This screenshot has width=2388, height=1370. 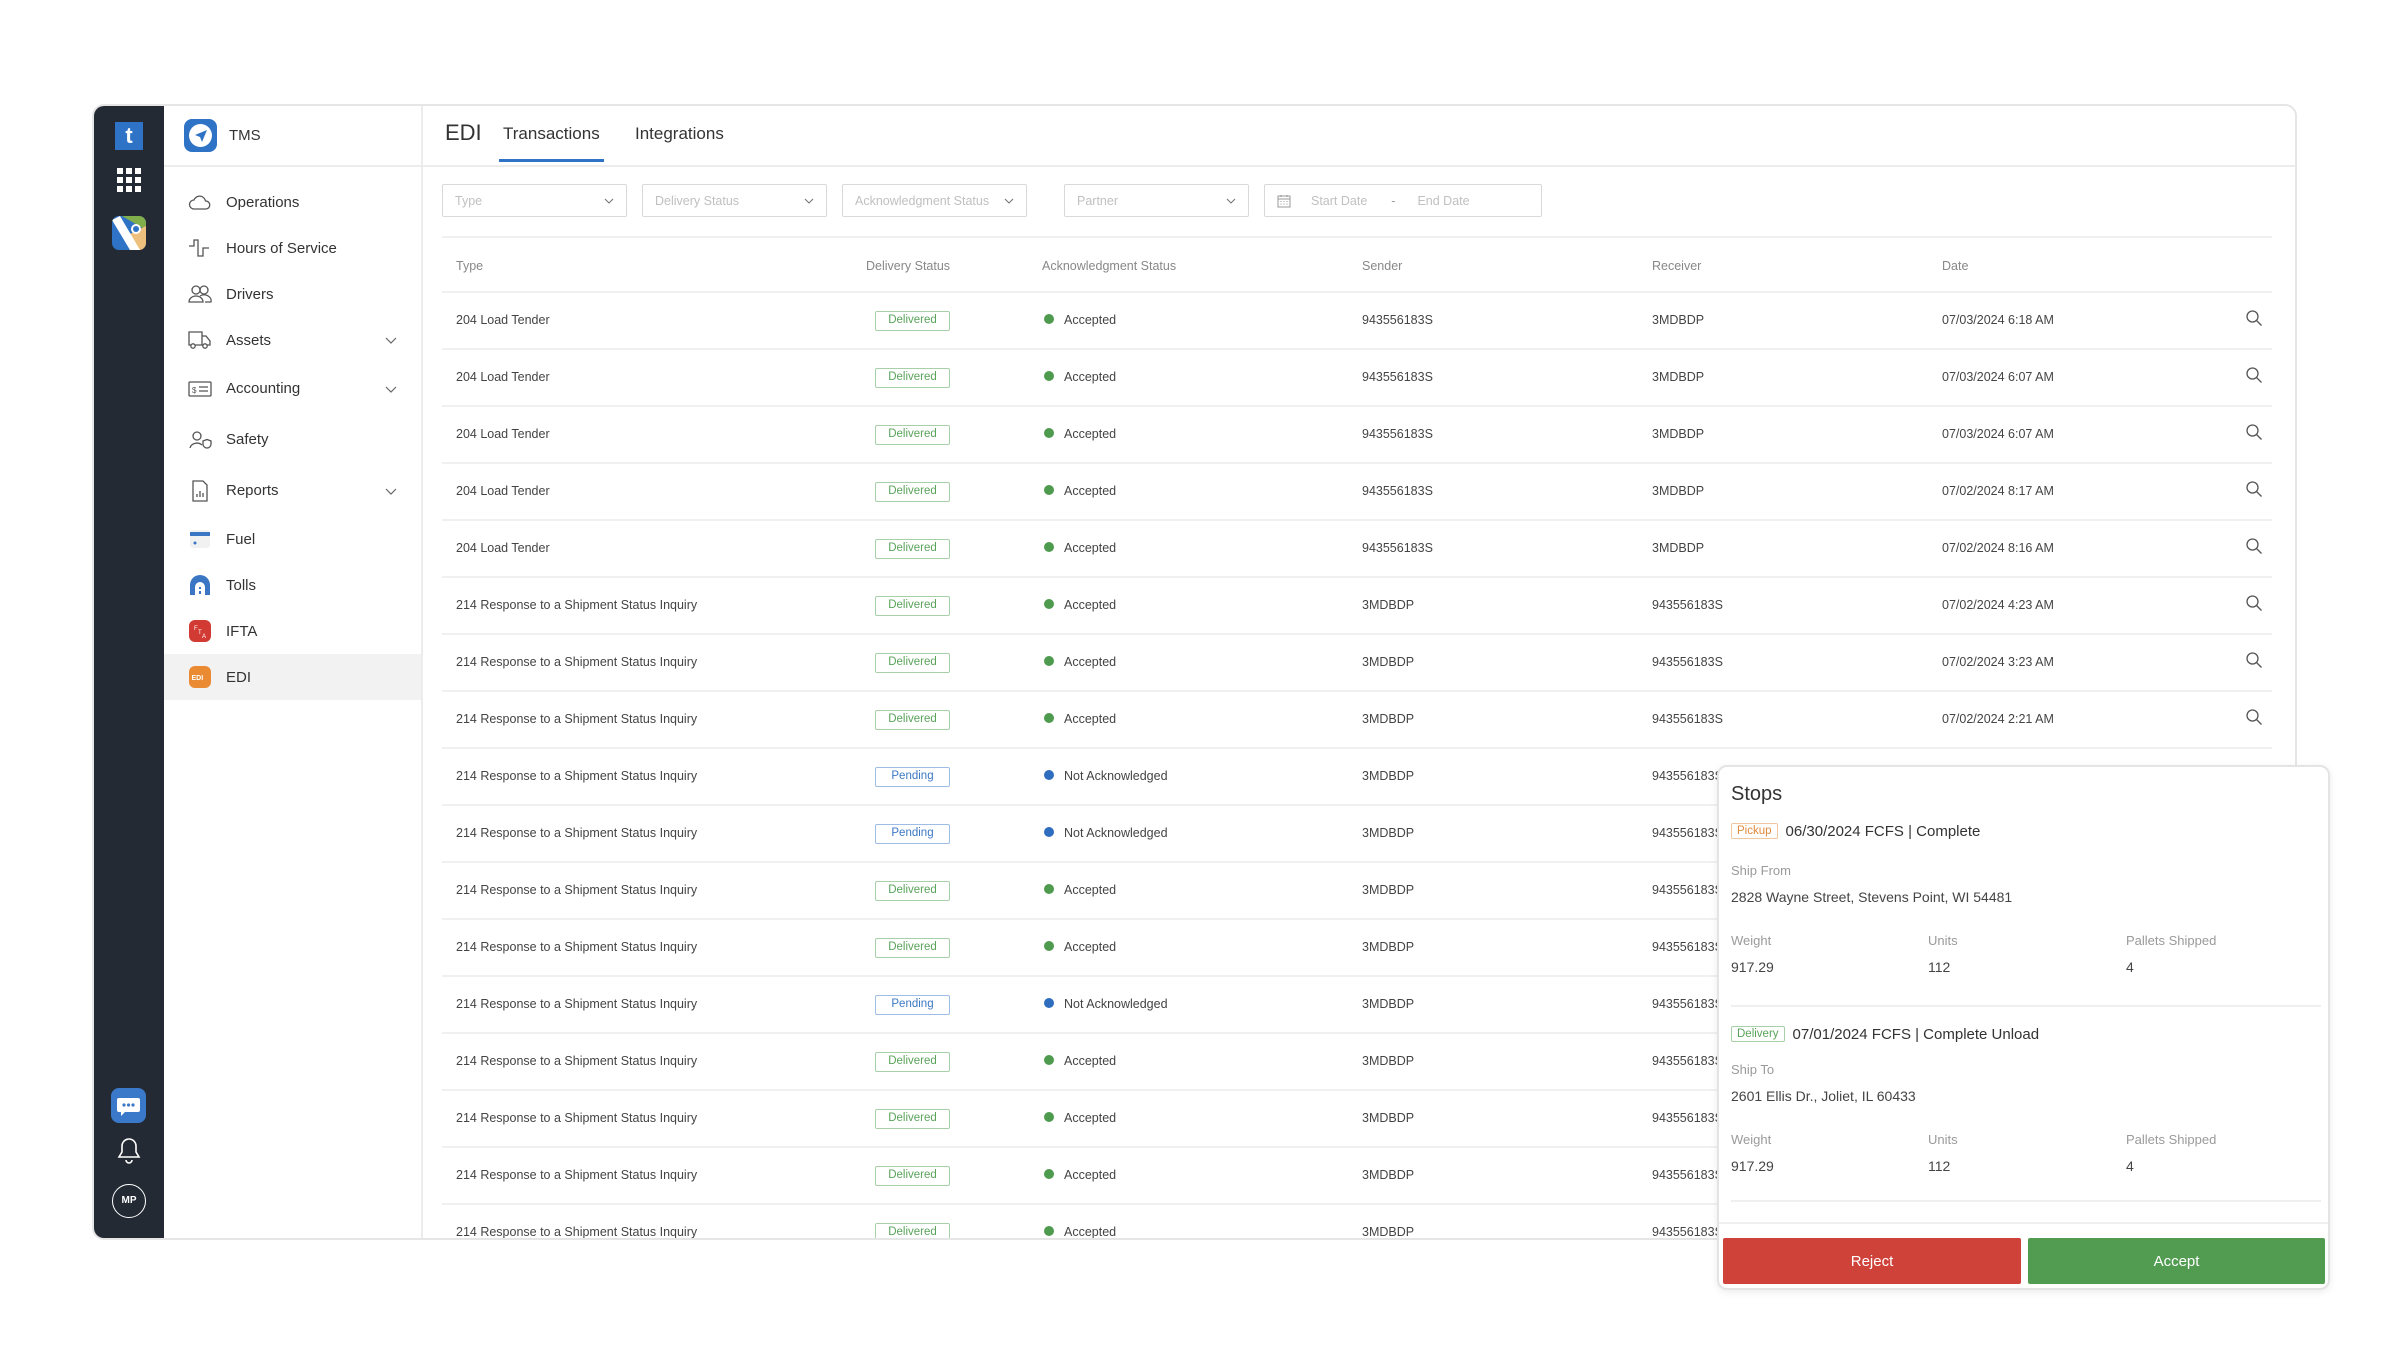 I want to click on cell-date: 07/02/2024 8:17 AM, so click(x=1998, y=491).